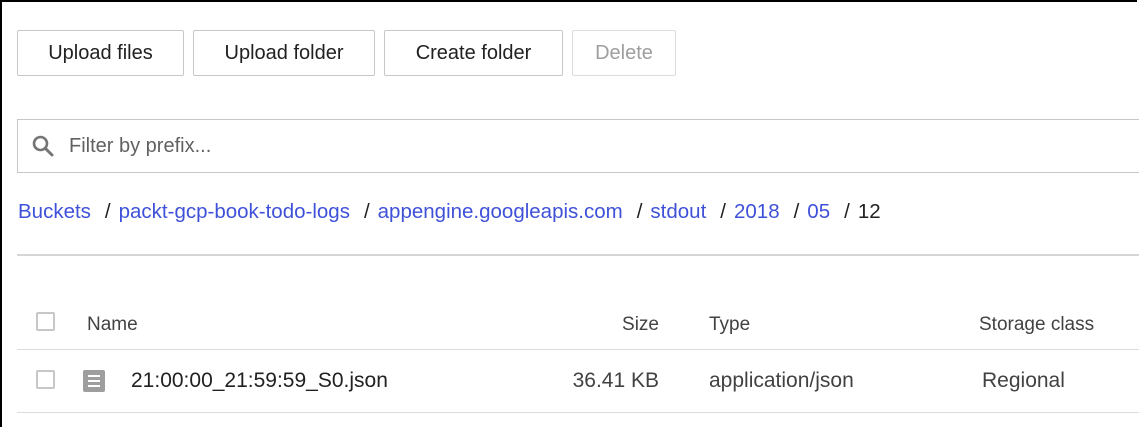 This screenshot has width=1139, height=427. I want to click on upload-folder-button: Upload folder, so click(284, 53).